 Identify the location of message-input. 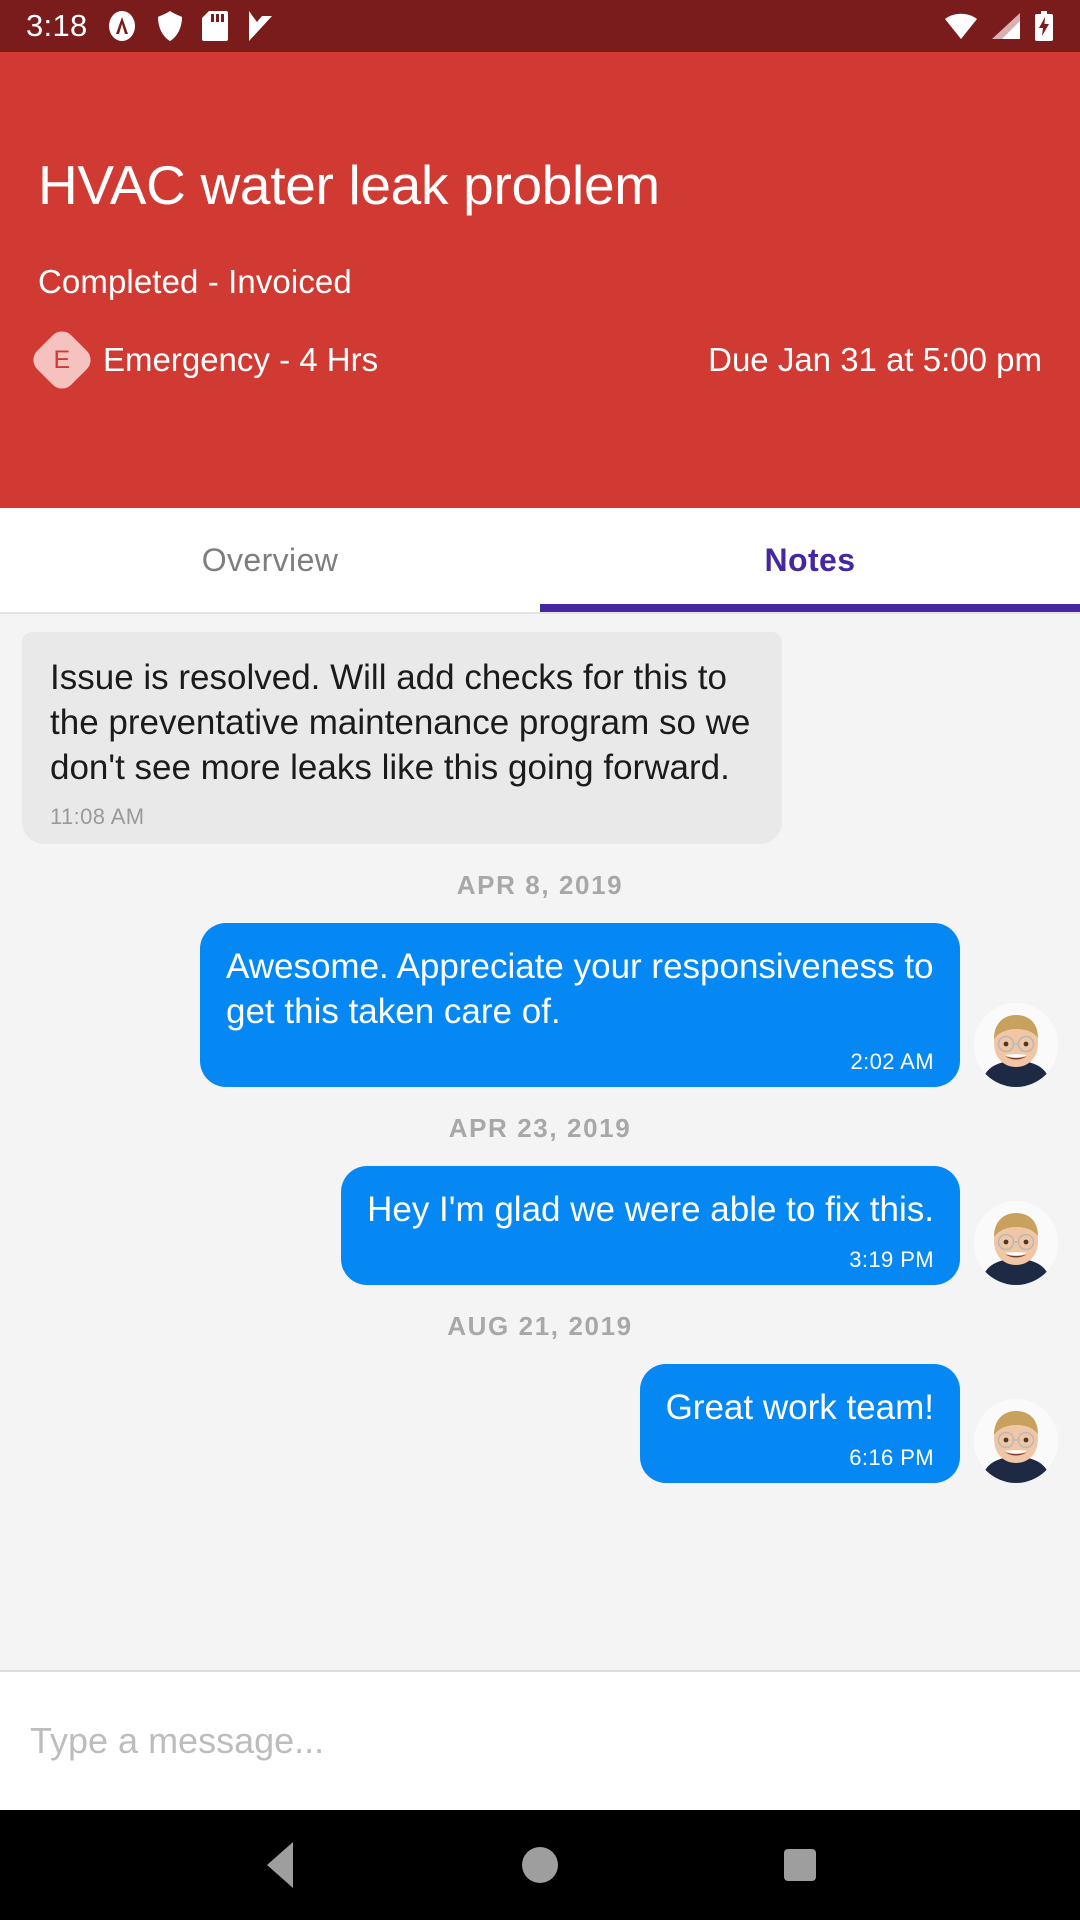
(540, 1741).